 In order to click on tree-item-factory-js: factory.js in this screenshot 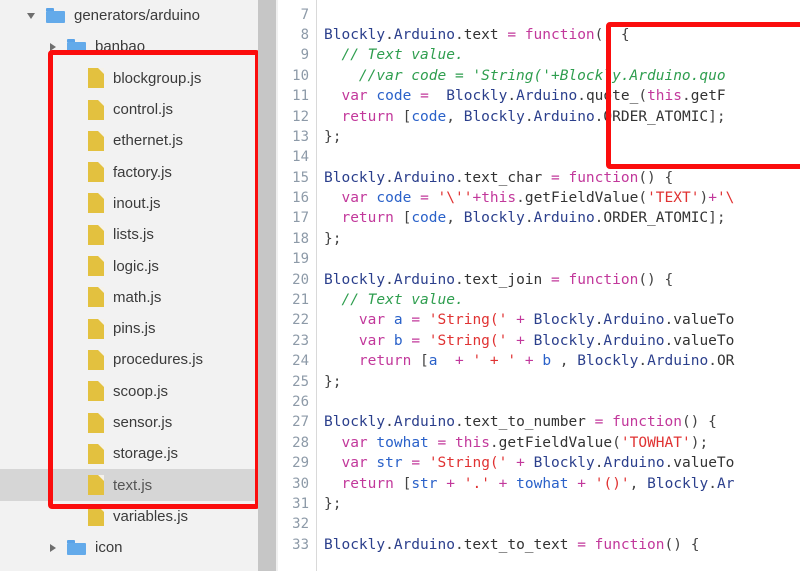, I will do `click(129, 171)`.